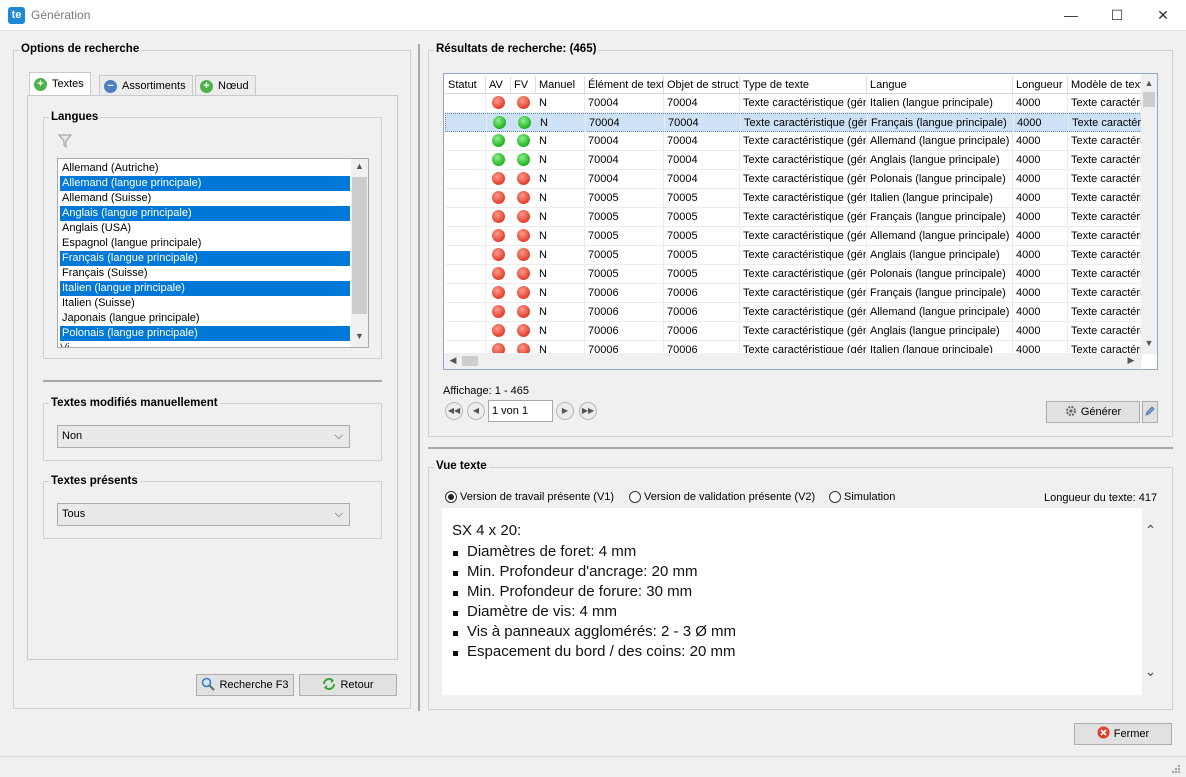 This screenshot has height=777, width=1186. What do you see at coordinates (1093, 412) in the screenshot?
I see `generate-button: Générer` at bounding box center [1093, 412].